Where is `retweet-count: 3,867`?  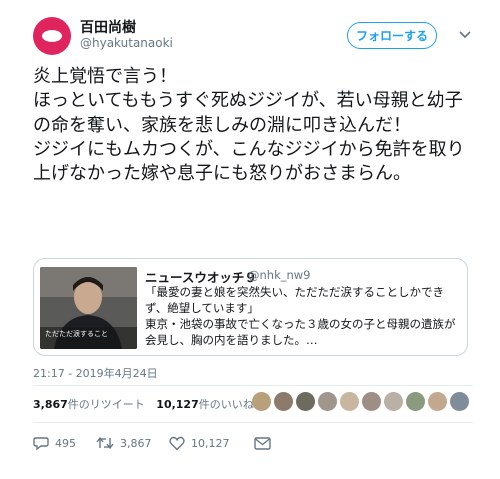
retweet-count: 3,867 is located at coordinates (136, 443).